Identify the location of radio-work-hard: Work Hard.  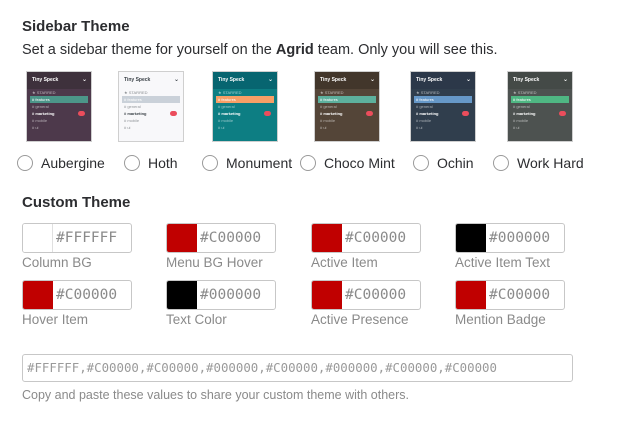
(538, 163).